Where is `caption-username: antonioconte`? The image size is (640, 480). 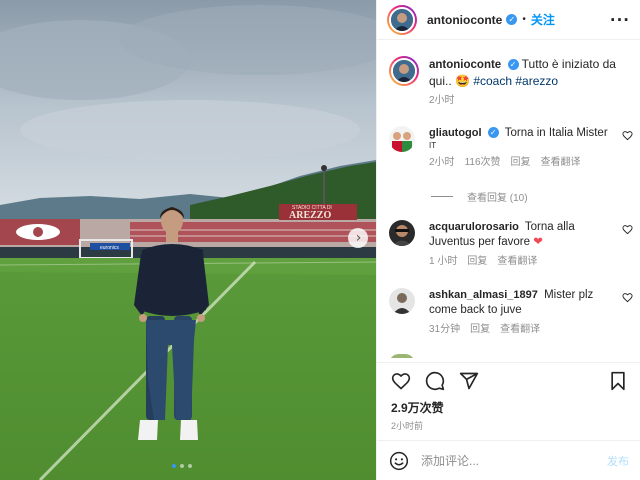 caption-username: antonioconte is located at coordinates (465, 65).